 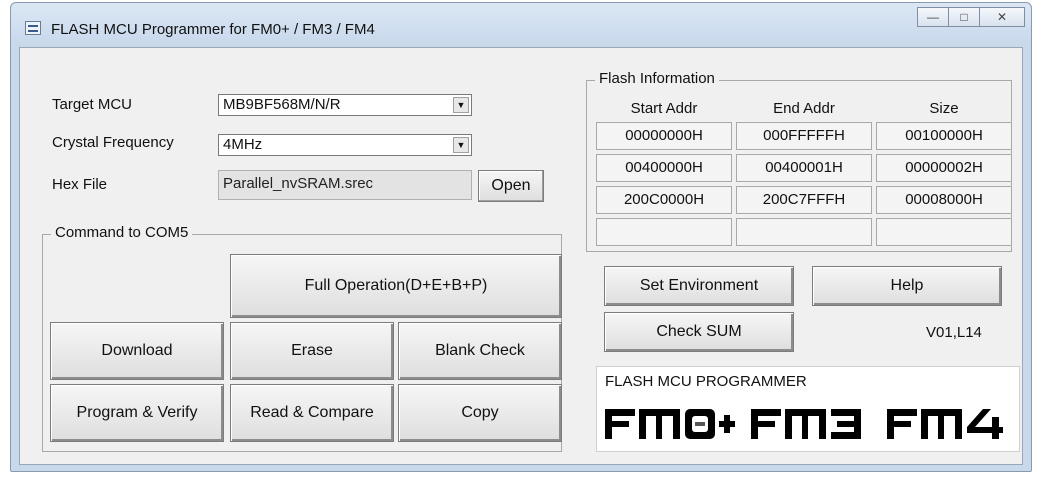 What do you see at coordinates (954, 332) in the screenshot?
I see `version-label: V01,L14` at bounding box center [954, 332].